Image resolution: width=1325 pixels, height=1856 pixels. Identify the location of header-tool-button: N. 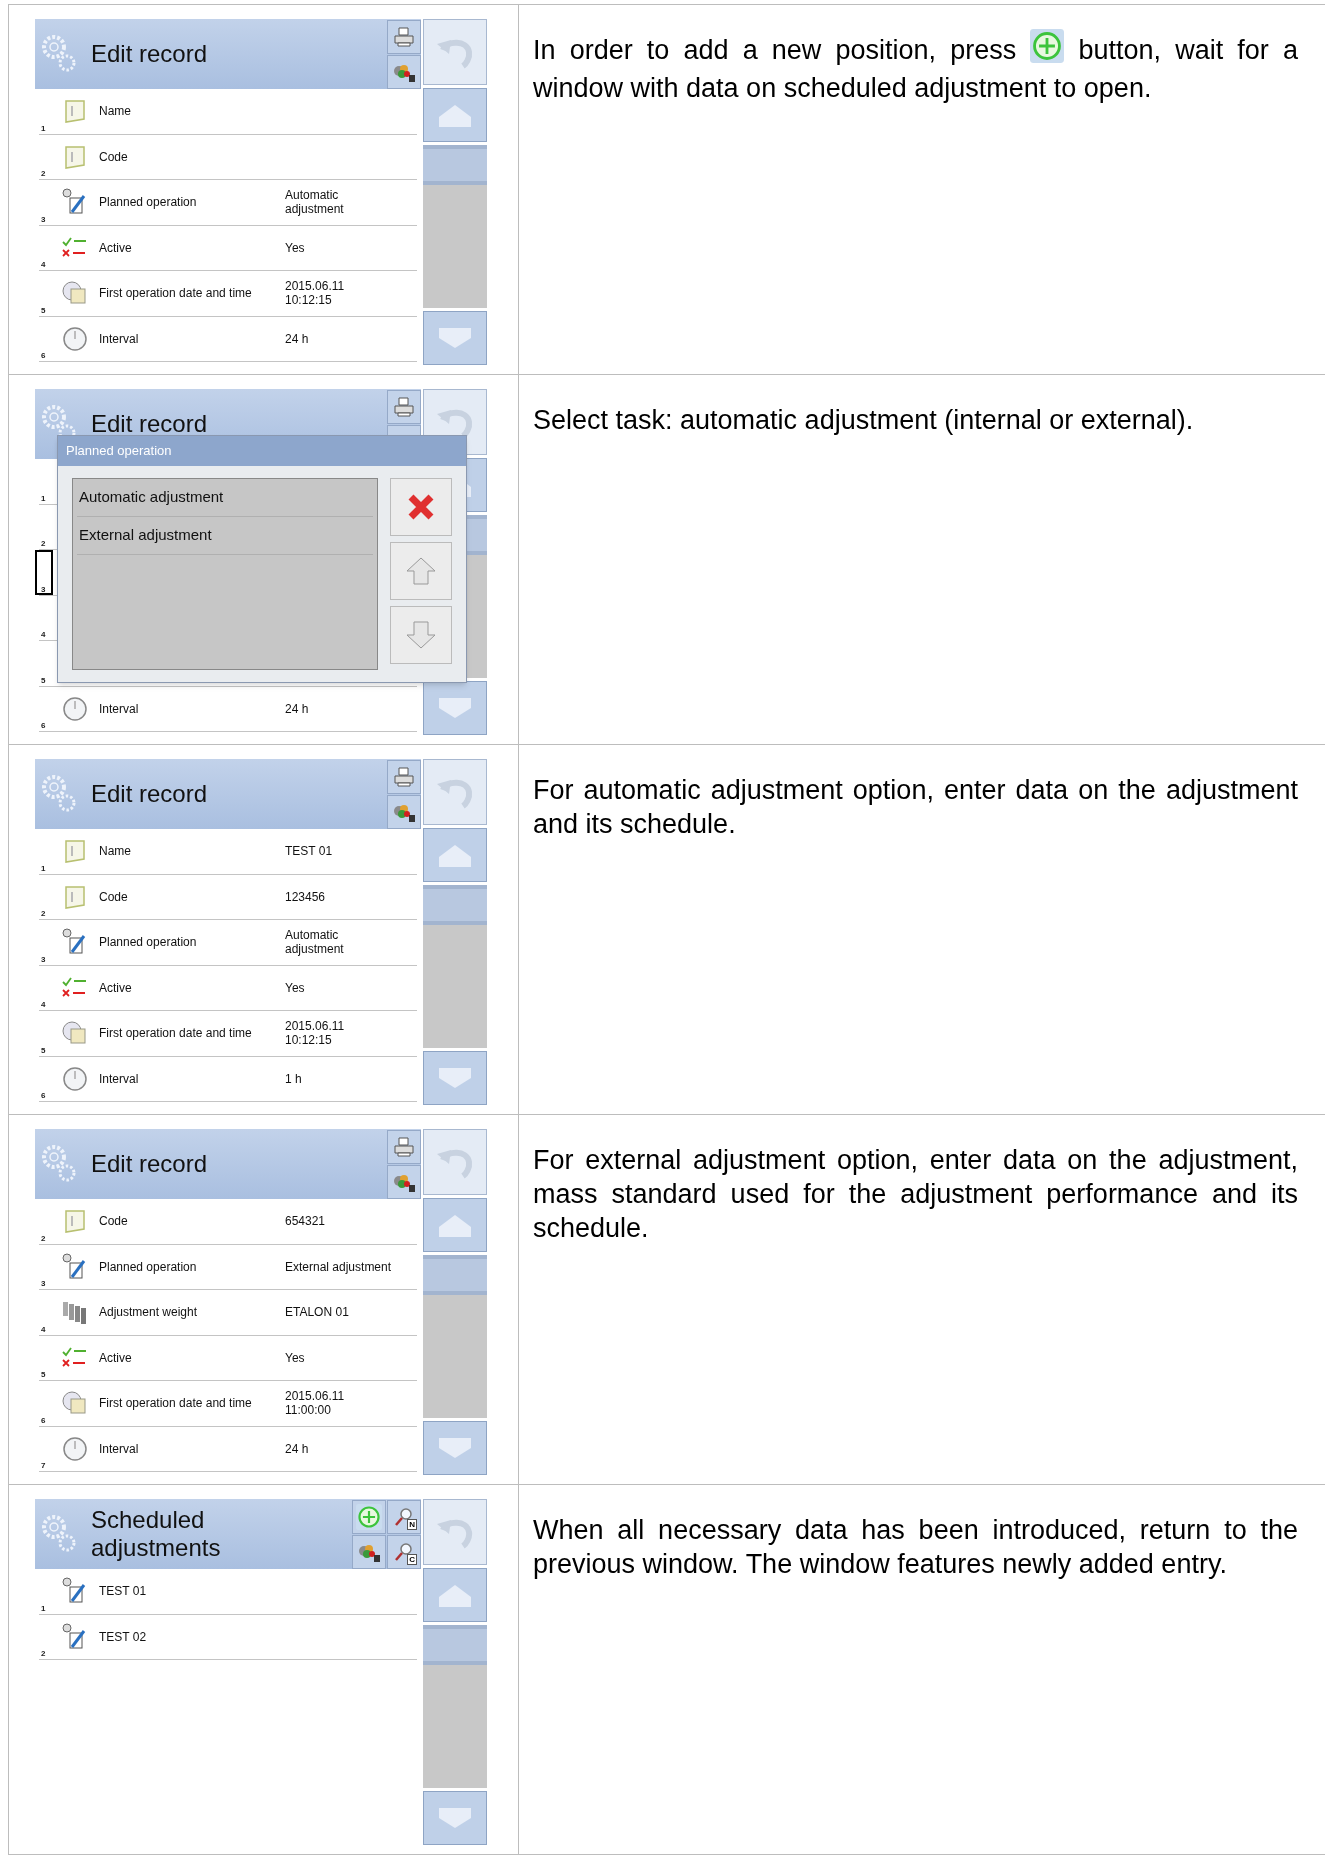
(404, 1516).